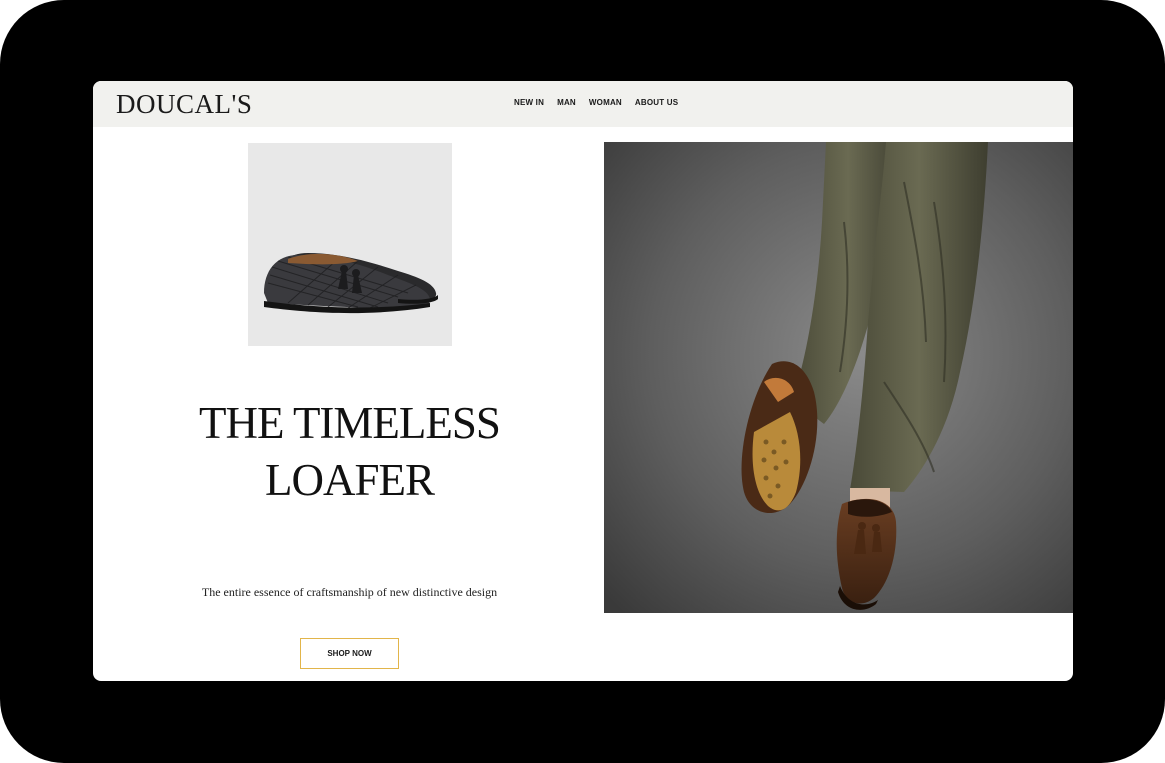  I want to click on nav-item-man: MAN, so click(566, 102).